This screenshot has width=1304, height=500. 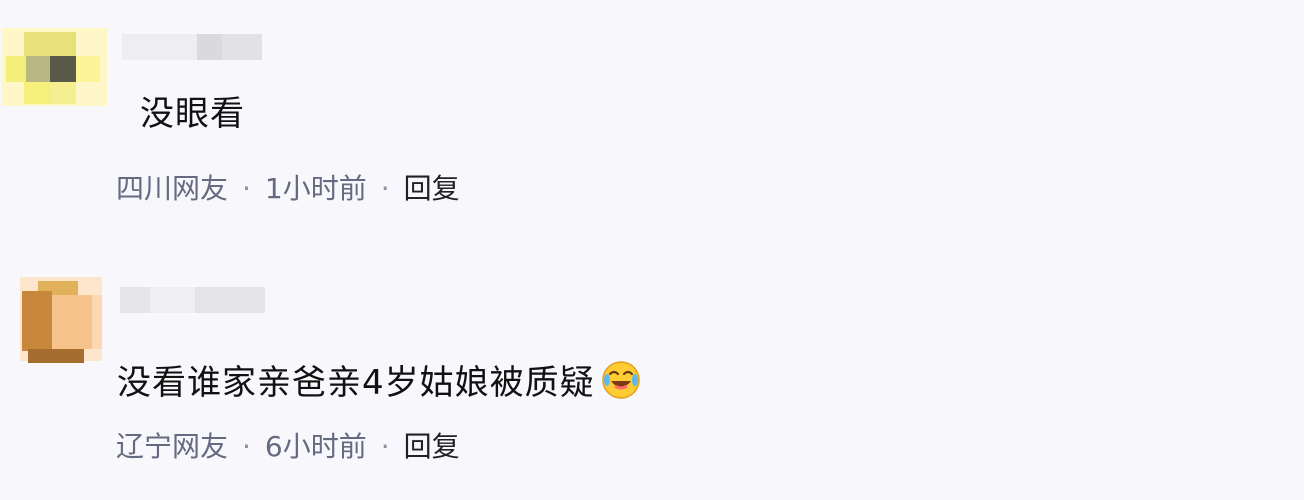 What do you see at coordinates (356, 383) in the screenshot?
I see `comment-text-content: 没看谁家亲爸亲4岁姑娘被质疑` at bounding box center [356, 383].